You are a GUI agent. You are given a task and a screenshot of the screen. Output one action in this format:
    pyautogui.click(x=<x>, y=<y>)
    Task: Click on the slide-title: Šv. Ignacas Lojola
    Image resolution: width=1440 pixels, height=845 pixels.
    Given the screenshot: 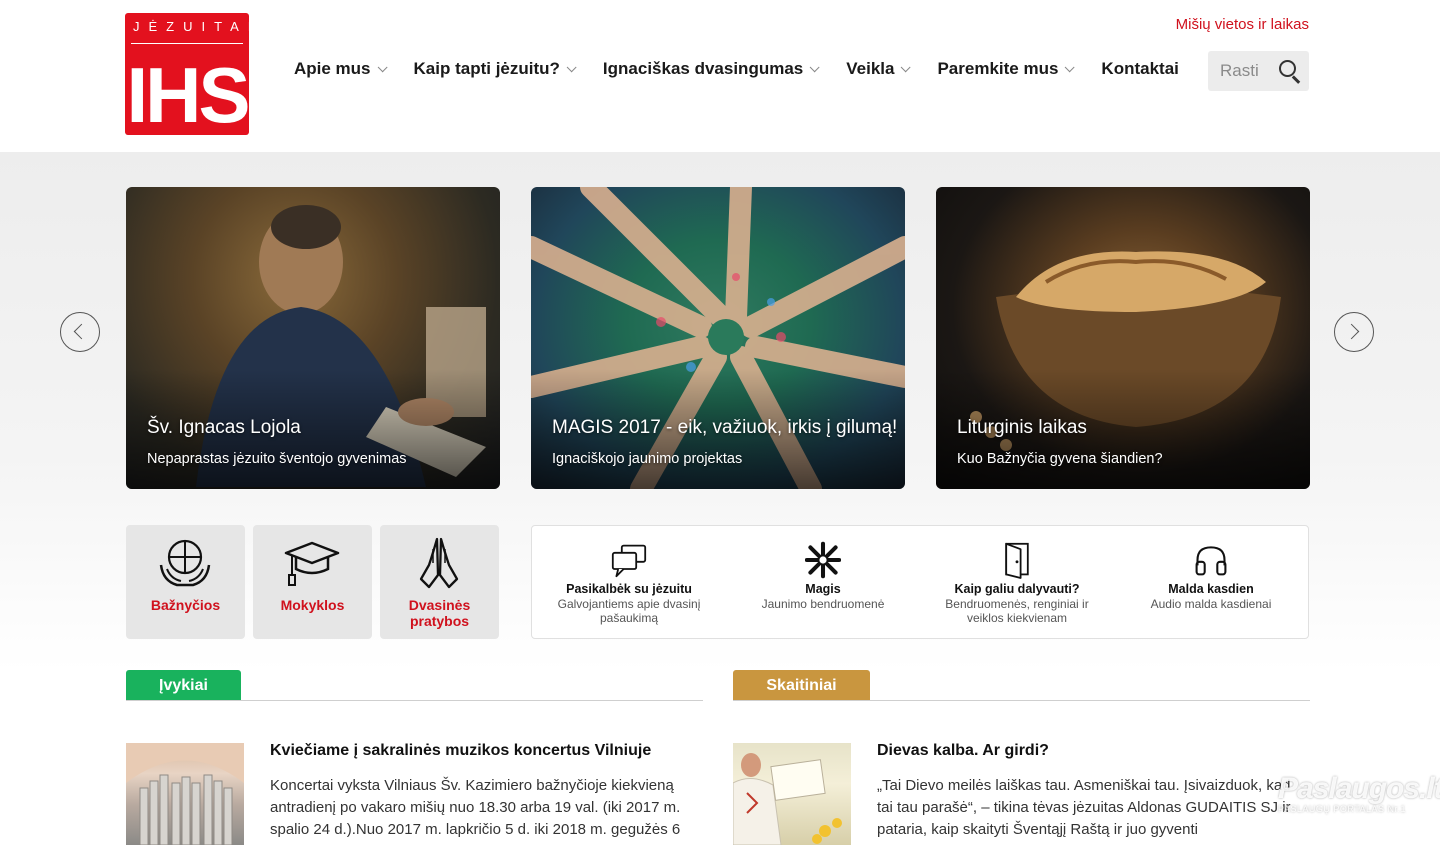 What is the action you would take?
    pyautogui.click(x=224, y=427)
    